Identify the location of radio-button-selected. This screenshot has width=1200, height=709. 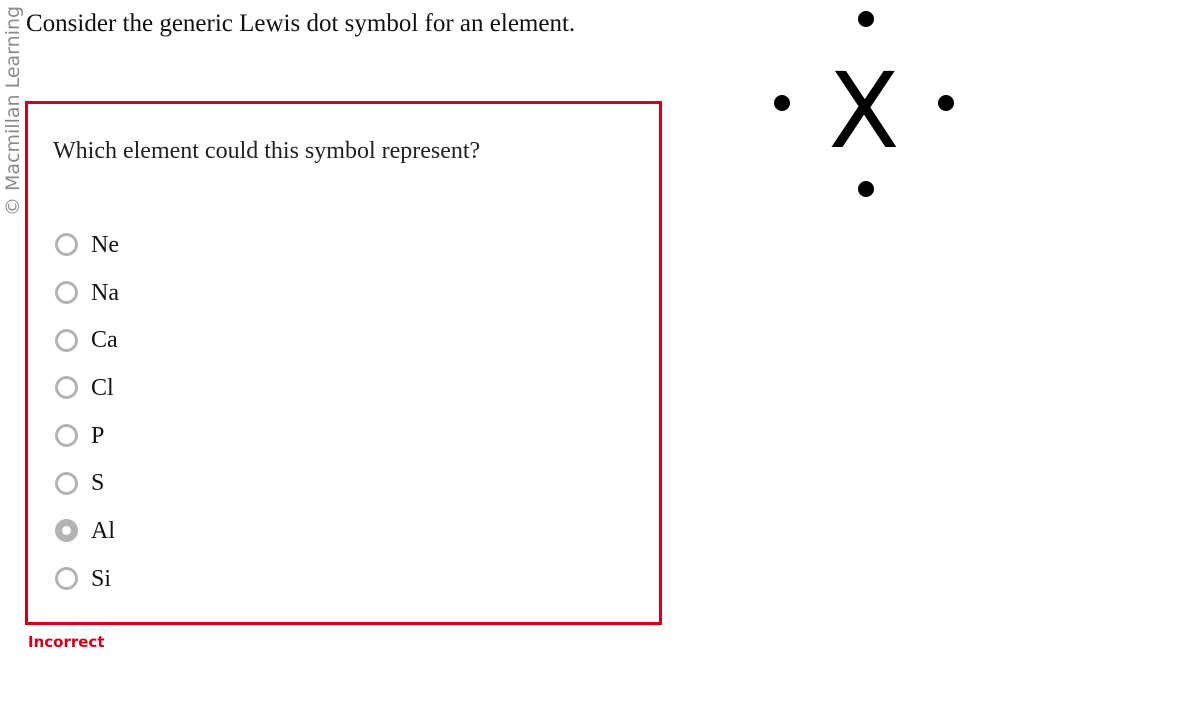
(66, 531).